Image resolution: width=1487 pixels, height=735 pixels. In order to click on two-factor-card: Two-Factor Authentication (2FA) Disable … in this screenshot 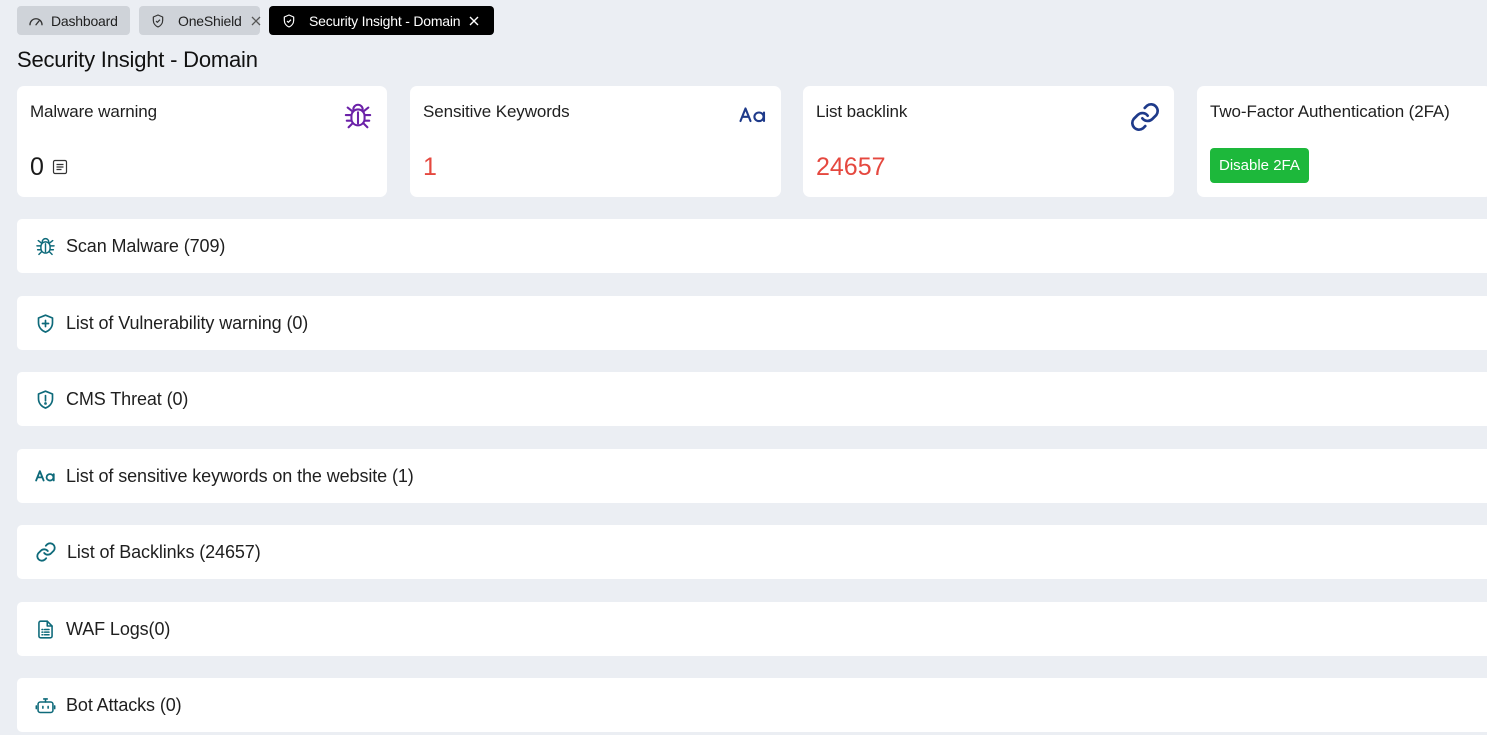, I will do `click(1342, 141)`.